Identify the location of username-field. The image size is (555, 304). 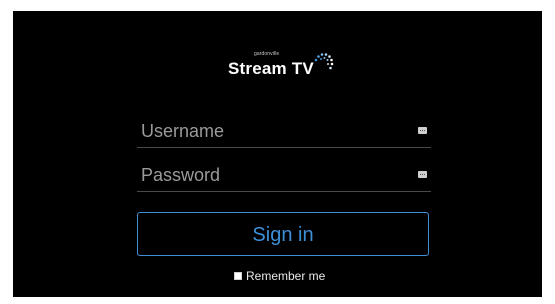
(284, 131).